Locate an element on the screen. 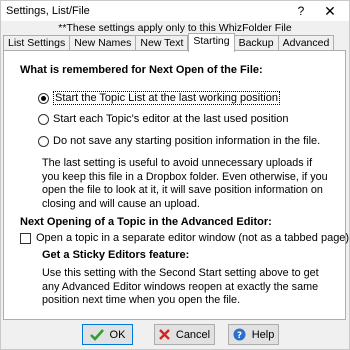 This screenshot has height=350, width=350. tab-list-settings: List Settings is located at coordinates (37, 43).